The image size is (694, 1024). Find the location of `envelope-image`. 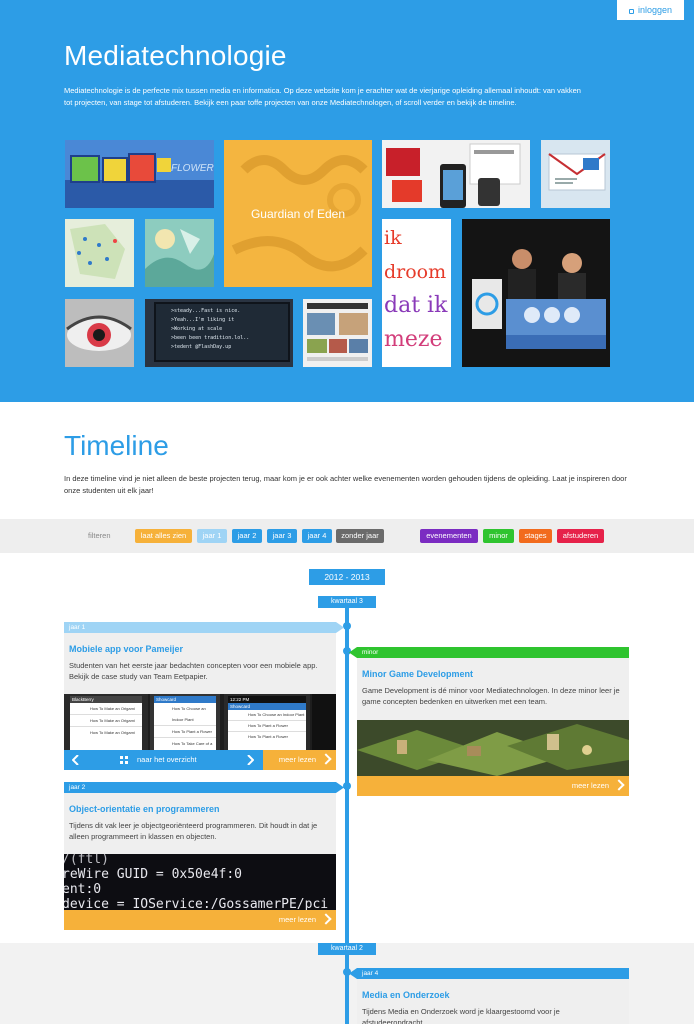

envelope-image is located at coordinates (575, 174).